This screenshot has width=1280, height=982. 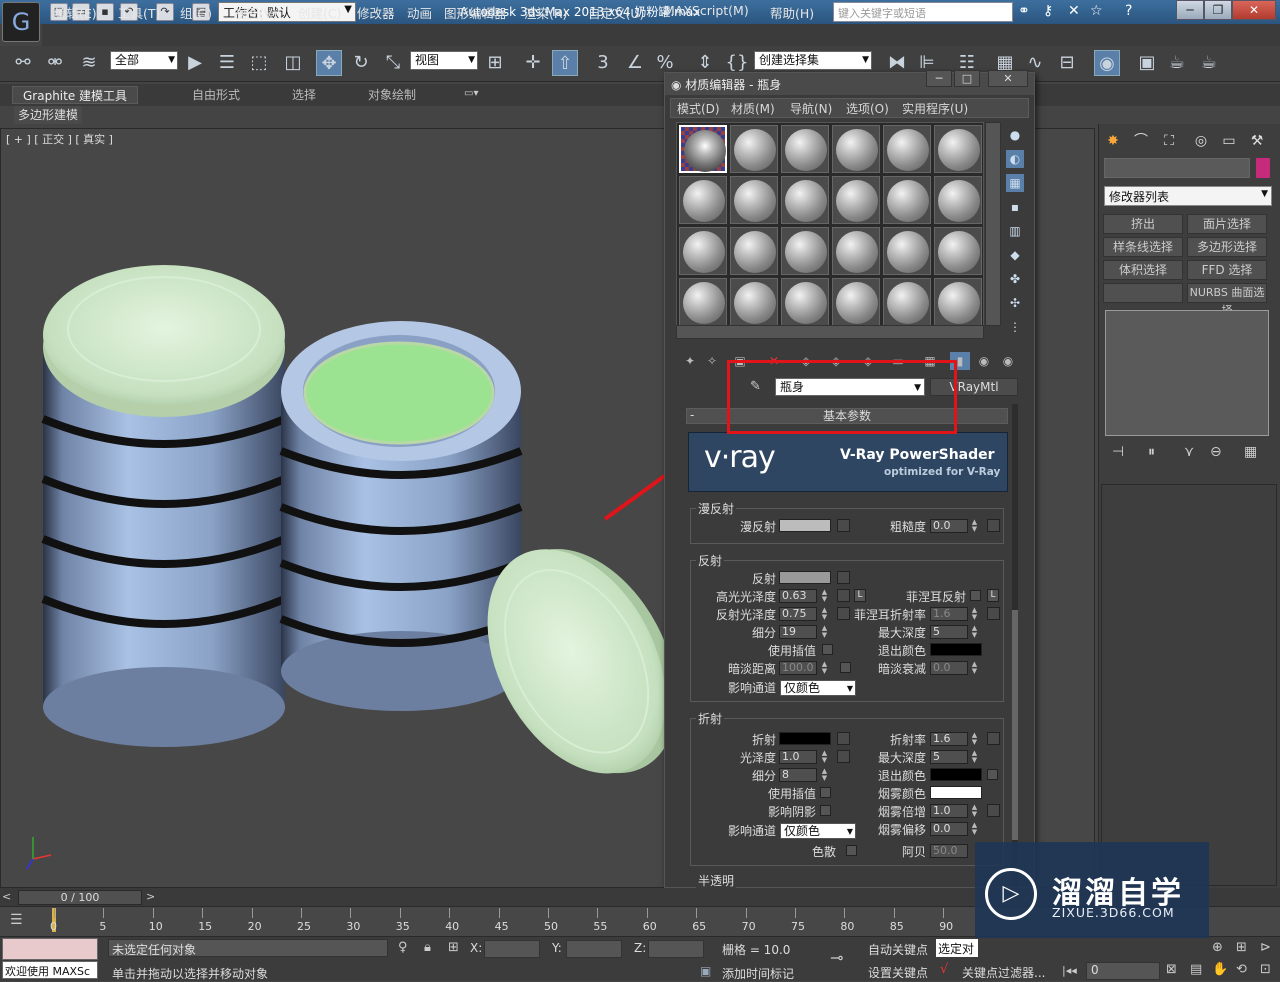 I want to click on fog-bias-spinner: 0.0, so click(x=949, y=829).